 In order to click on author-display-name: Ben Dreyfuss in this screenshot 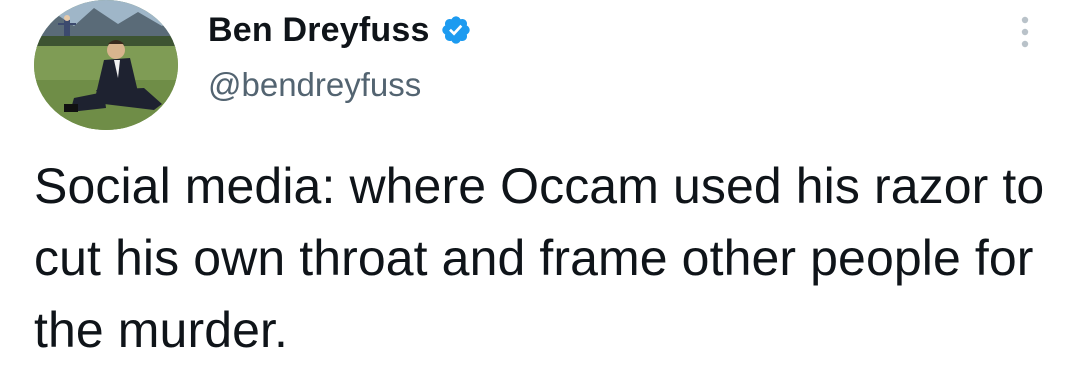, I will do `click(319, 30)`.